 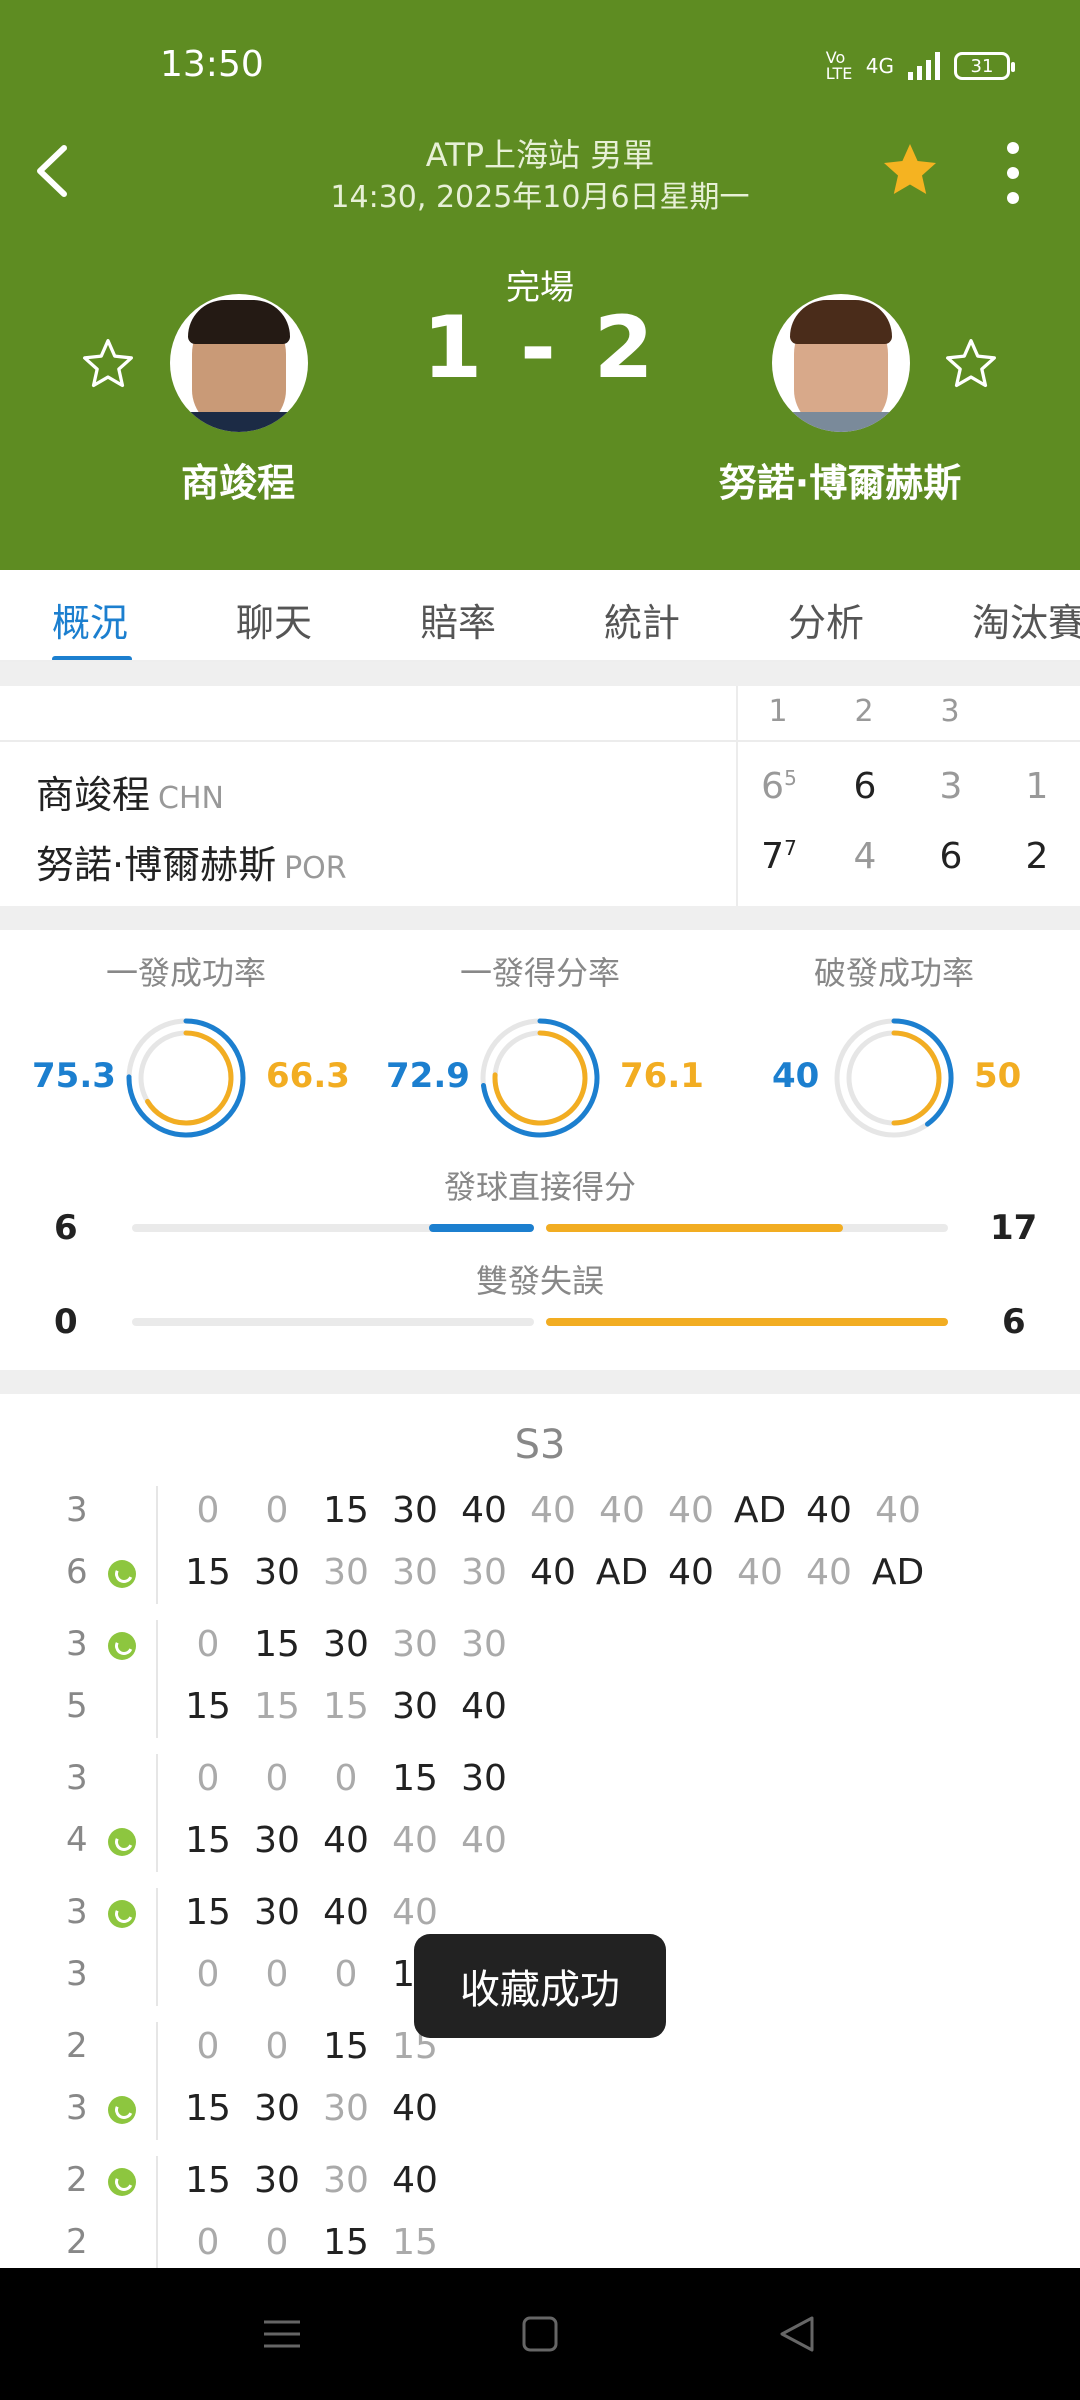 What do you see at coordinates (865, 786) in the screenshot?
I see `set2-player1: 6` at bounding box center [865, 786].